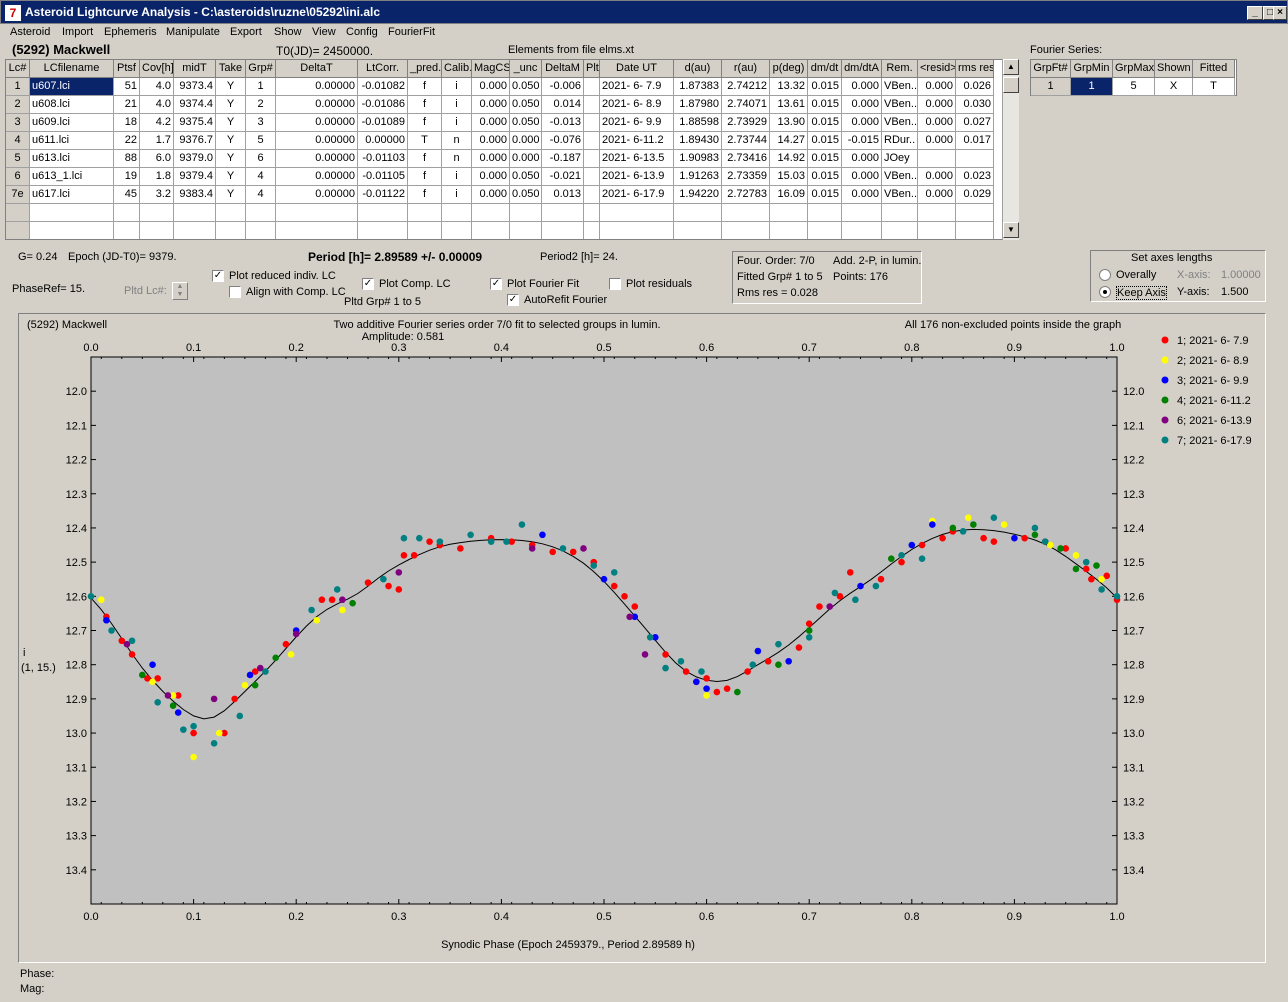 Image resolution: width=1288 pixels, height=1002 pixels. I want to click on table-cell: 0.015, so click(825, 105).